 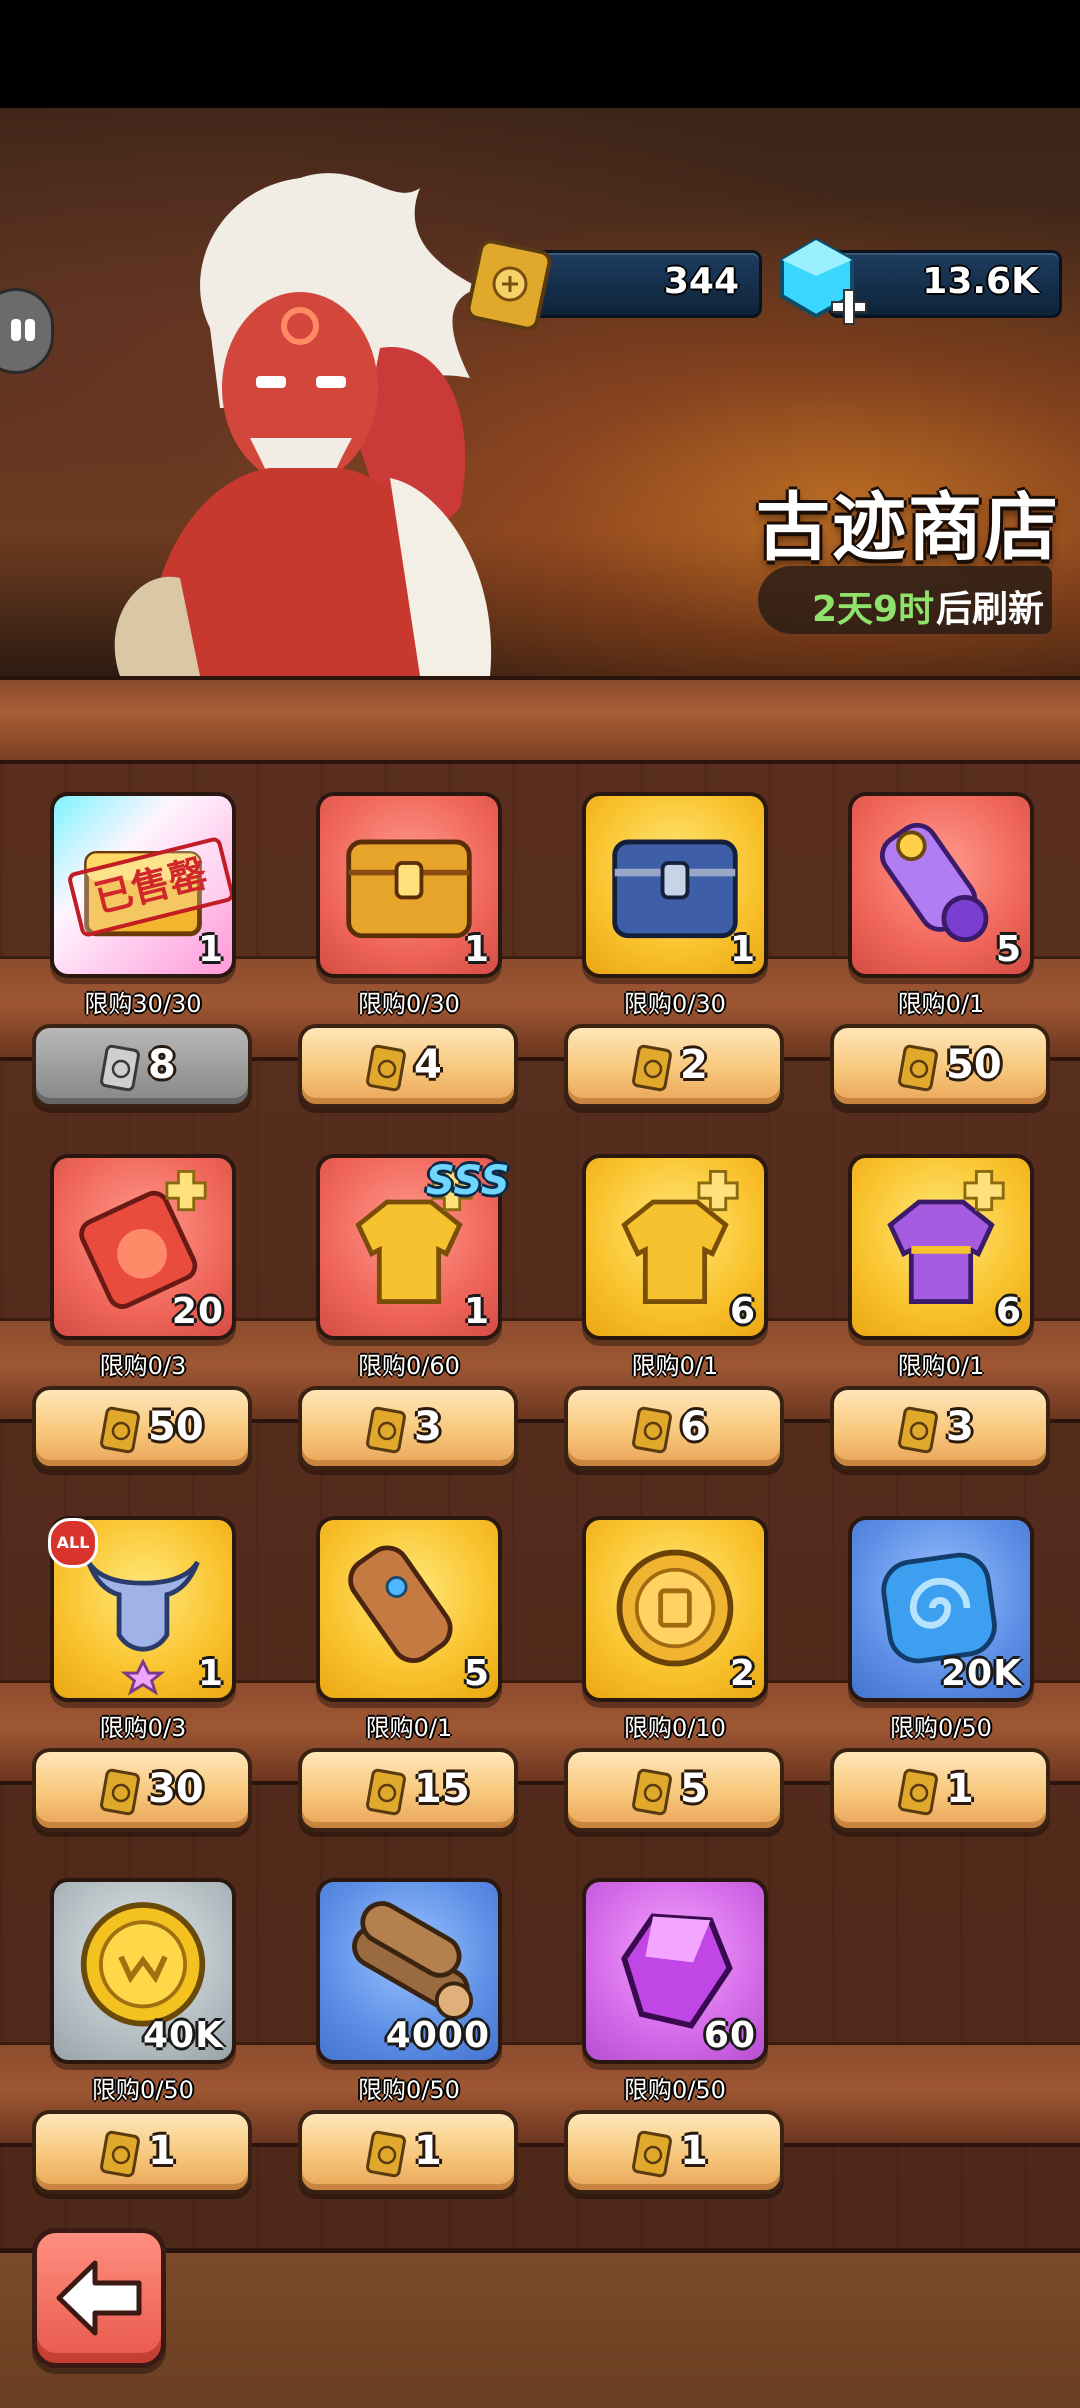 I want to click on sss-rank-badge: SSS, so click(x=468, y=1181).